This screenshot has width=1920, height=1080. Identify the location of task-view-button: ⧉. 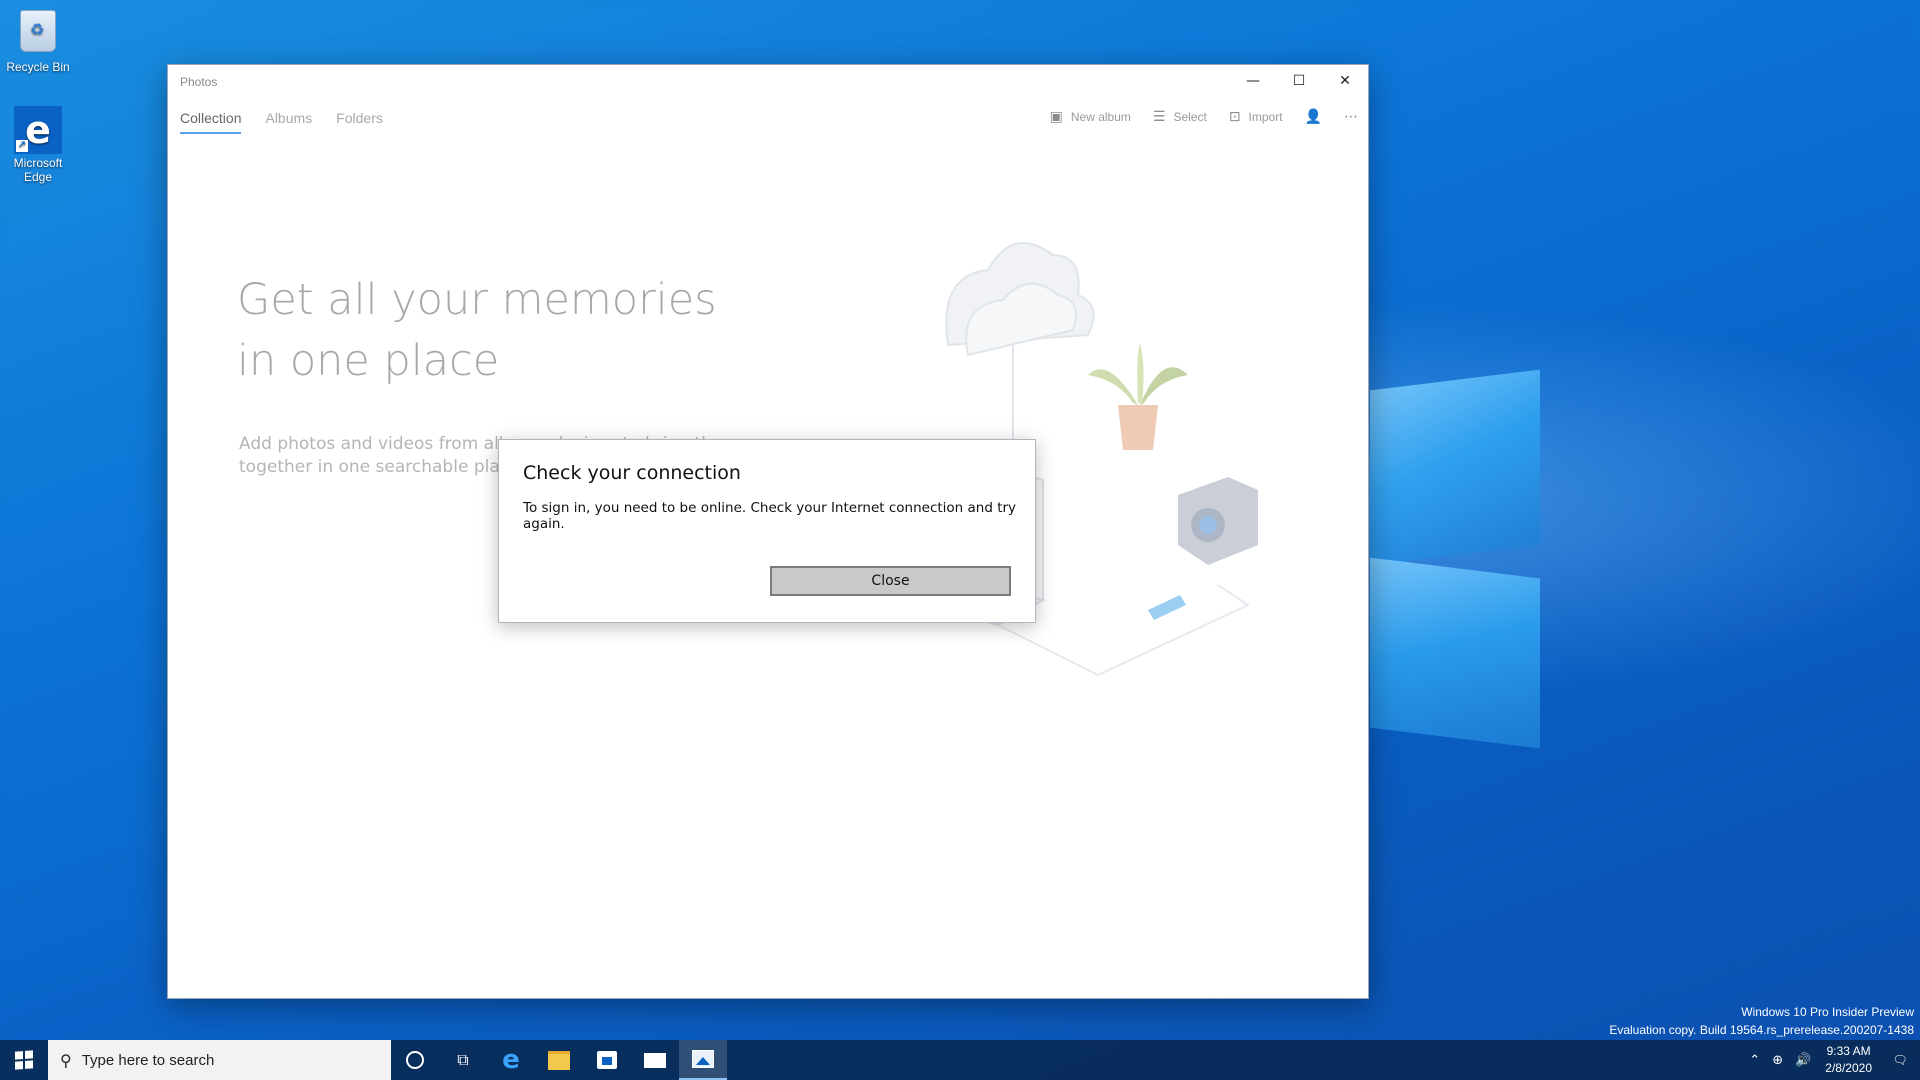
(463, 1060).